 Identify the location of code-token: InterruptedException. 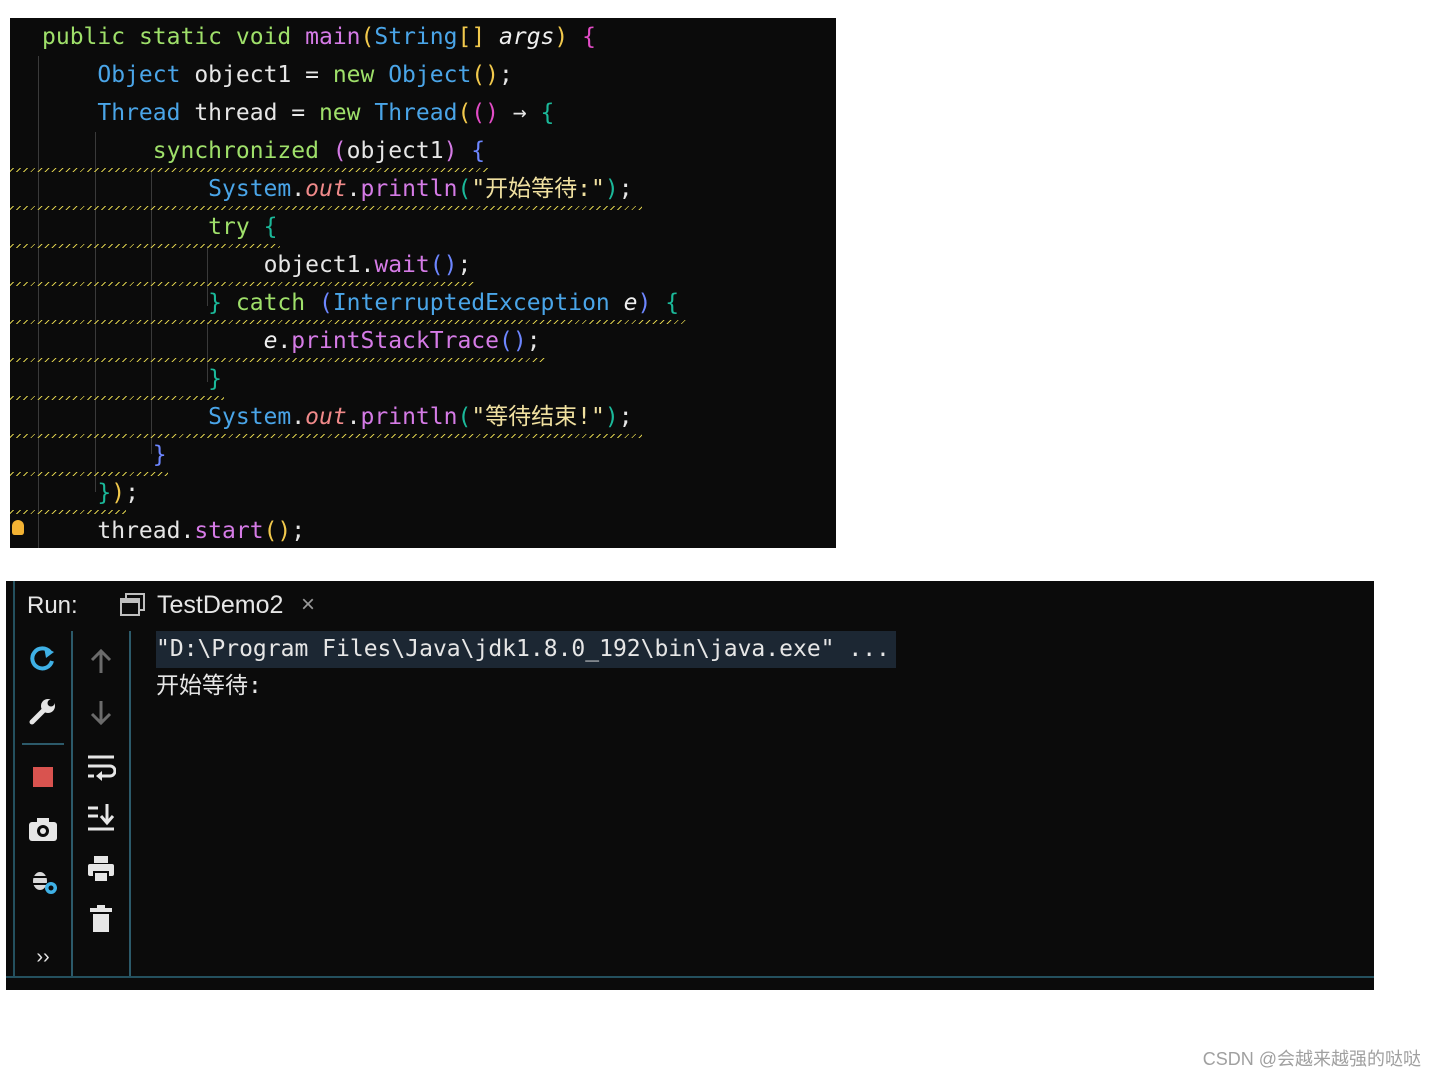
(478, 303).